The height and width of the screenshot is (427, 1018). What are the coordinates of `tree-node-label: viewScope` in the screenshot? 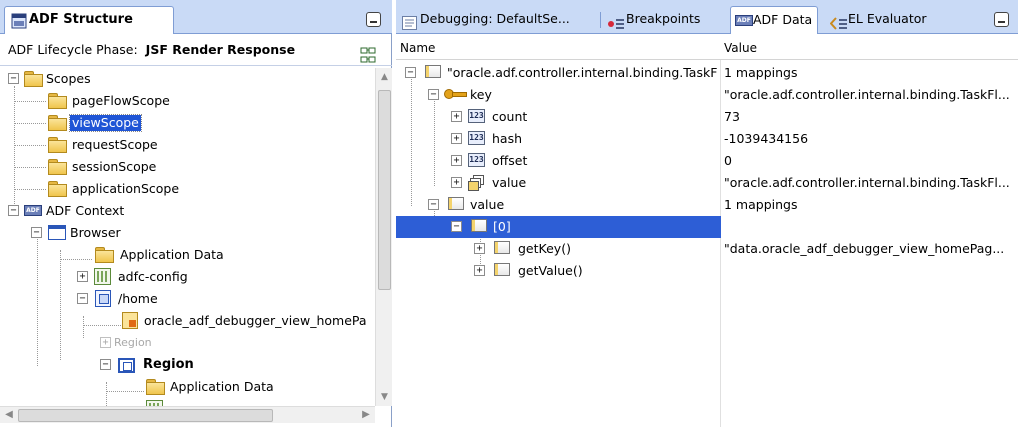 It's located at (105, 123).